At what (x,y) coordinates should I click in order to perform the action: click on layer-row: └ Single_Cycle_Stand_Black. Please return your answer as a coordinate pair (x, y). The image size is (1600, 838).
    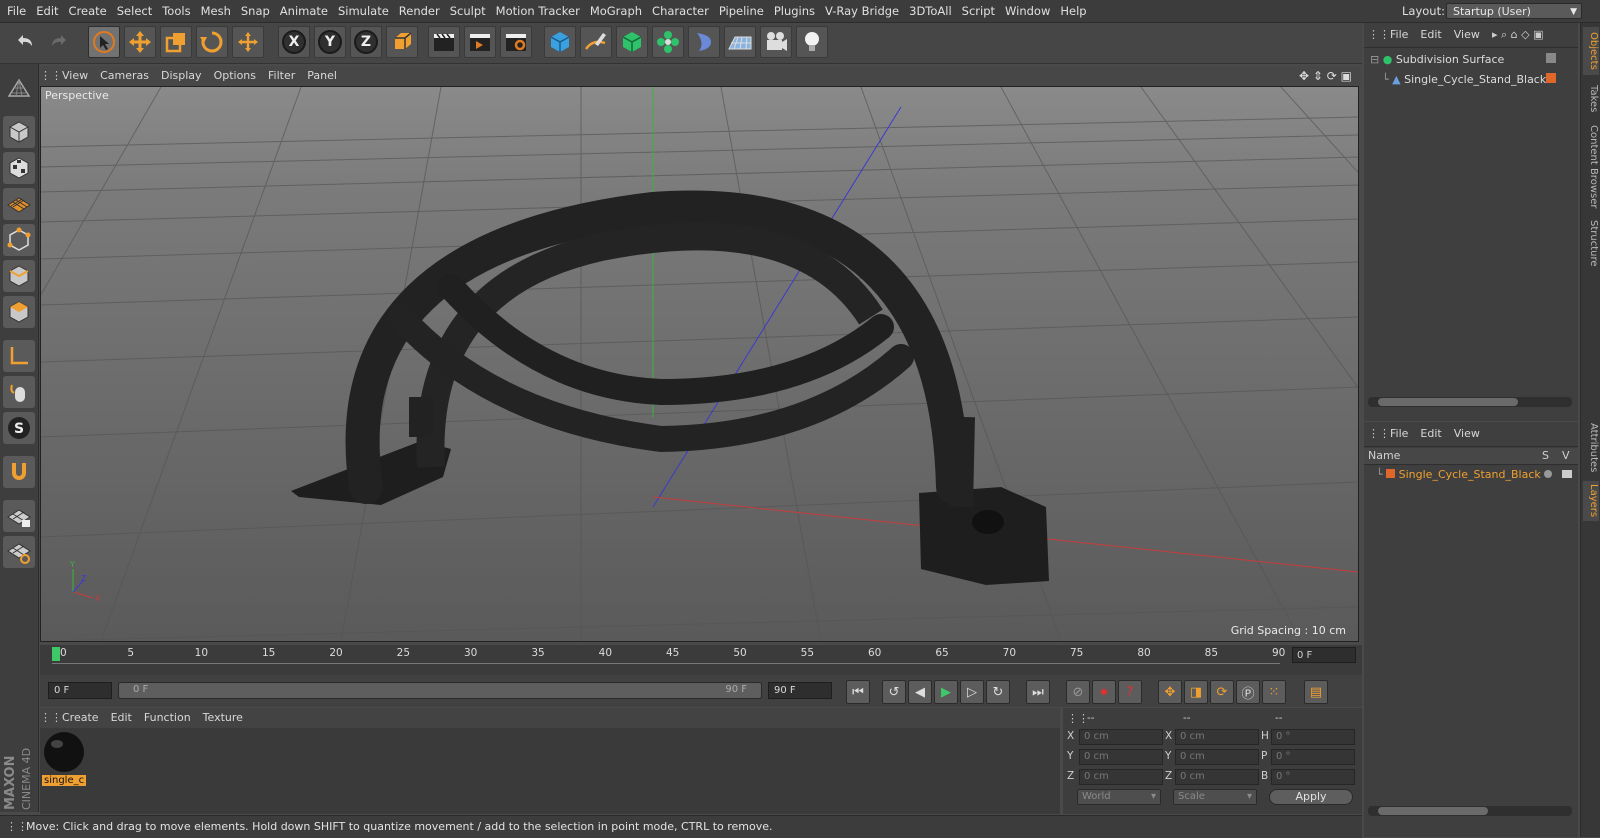
    Looking at the image, I should click on (1458, 474).